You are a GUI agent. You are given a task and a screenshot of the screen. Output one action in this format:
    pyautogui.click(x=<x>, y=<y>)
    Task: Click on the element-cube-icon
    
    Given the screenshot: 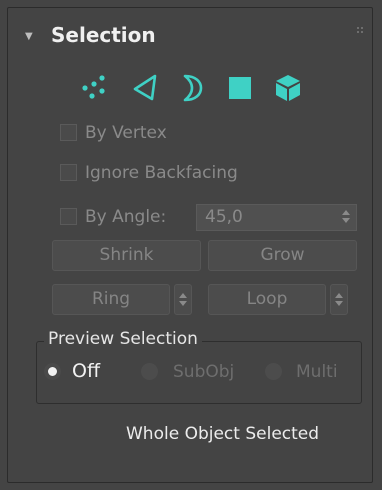 What is the action you would take?
    pyautogui.click(x=288, y=88)
    